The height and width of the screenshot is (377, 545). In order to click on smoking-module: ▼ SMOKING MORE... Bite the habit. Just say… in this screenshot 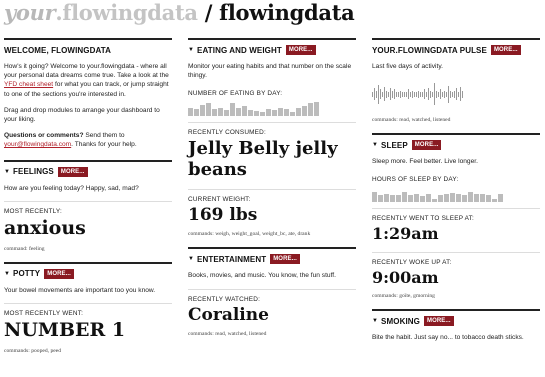, I will do `click(456, 325)`.